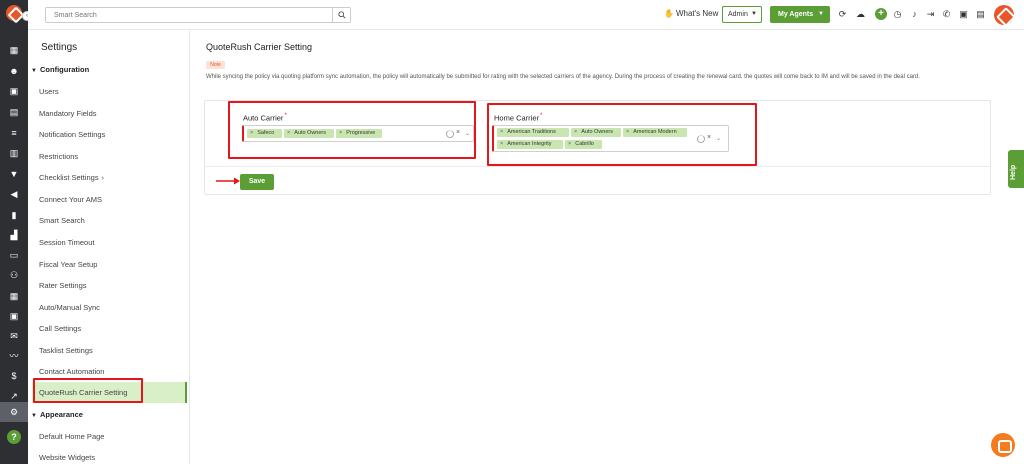 Image resolution: width=1024 pixels, height=464 pixels. What do you see at coordinates (58, 156) in the screenshot?
I see `sidebar-item-restrictions: Restrictions` at bounding box center [58, 156].